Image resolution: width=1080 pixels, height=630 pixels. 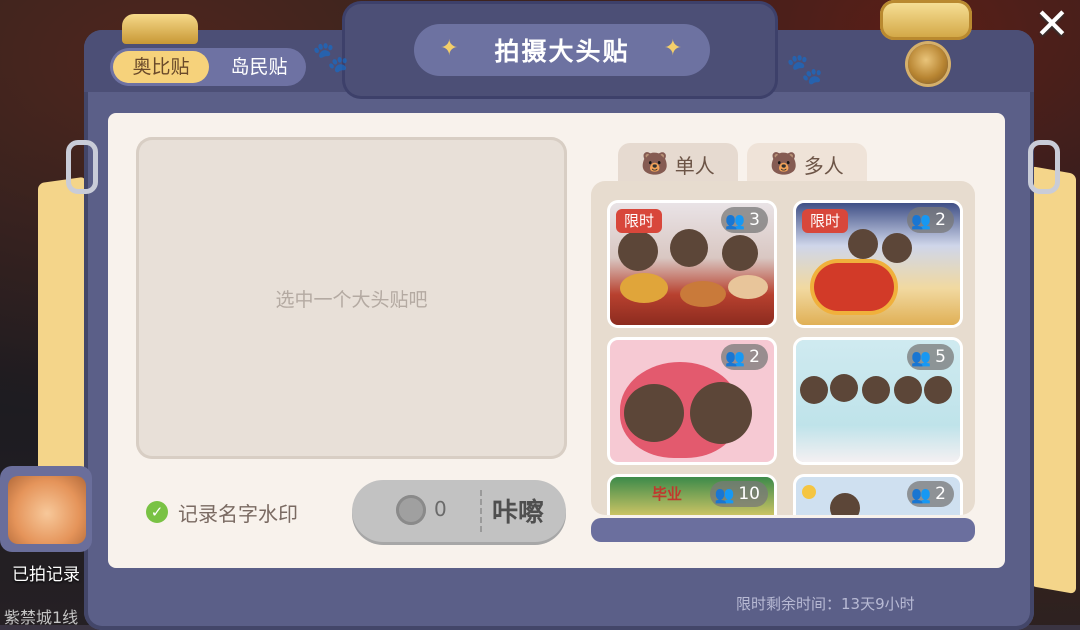 I want to click on tab-single: 🐻 单人, so click(x=678, y=164).